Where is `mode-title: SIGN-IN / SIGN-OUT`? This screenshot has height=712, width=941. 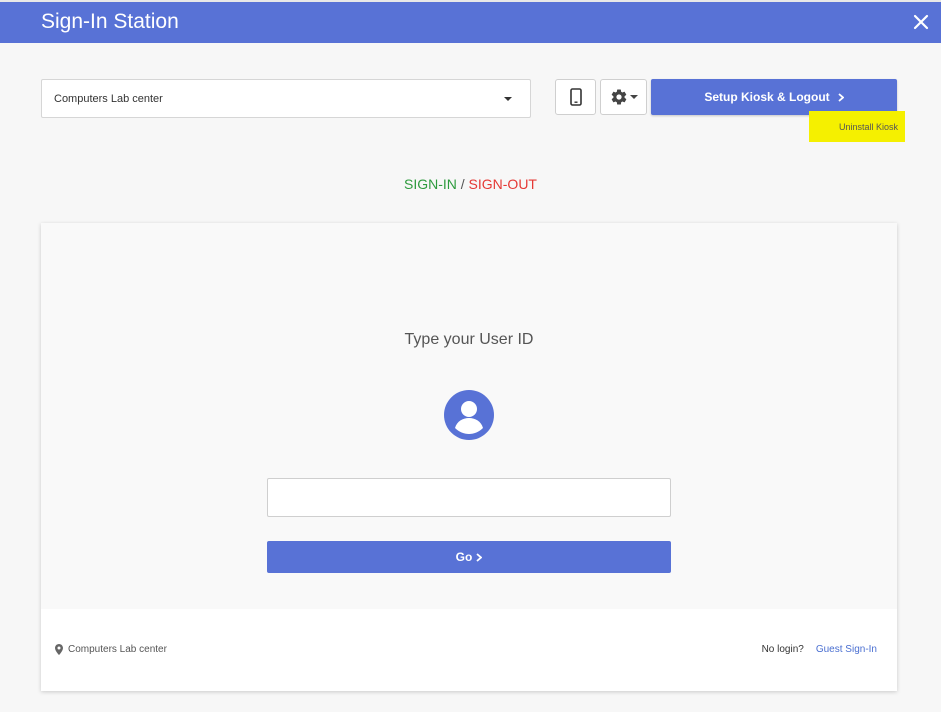 mode-title: SIGN-IN / SIGN-OUT is located at coordinates (470, 184).